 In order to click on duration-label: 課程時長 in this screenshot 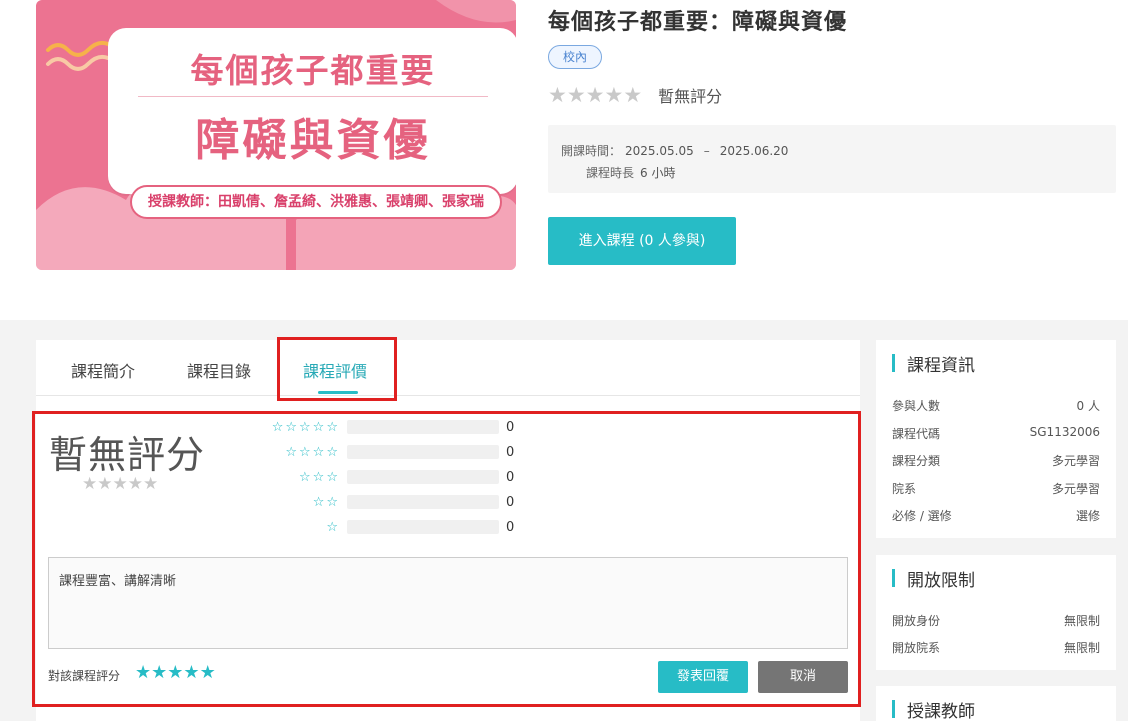, I will do `click(610, 173)`.